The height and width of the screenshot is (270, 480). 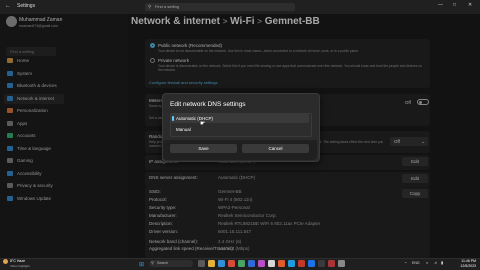 I want to click on settings-app-icon, so click(x=321, y=263).